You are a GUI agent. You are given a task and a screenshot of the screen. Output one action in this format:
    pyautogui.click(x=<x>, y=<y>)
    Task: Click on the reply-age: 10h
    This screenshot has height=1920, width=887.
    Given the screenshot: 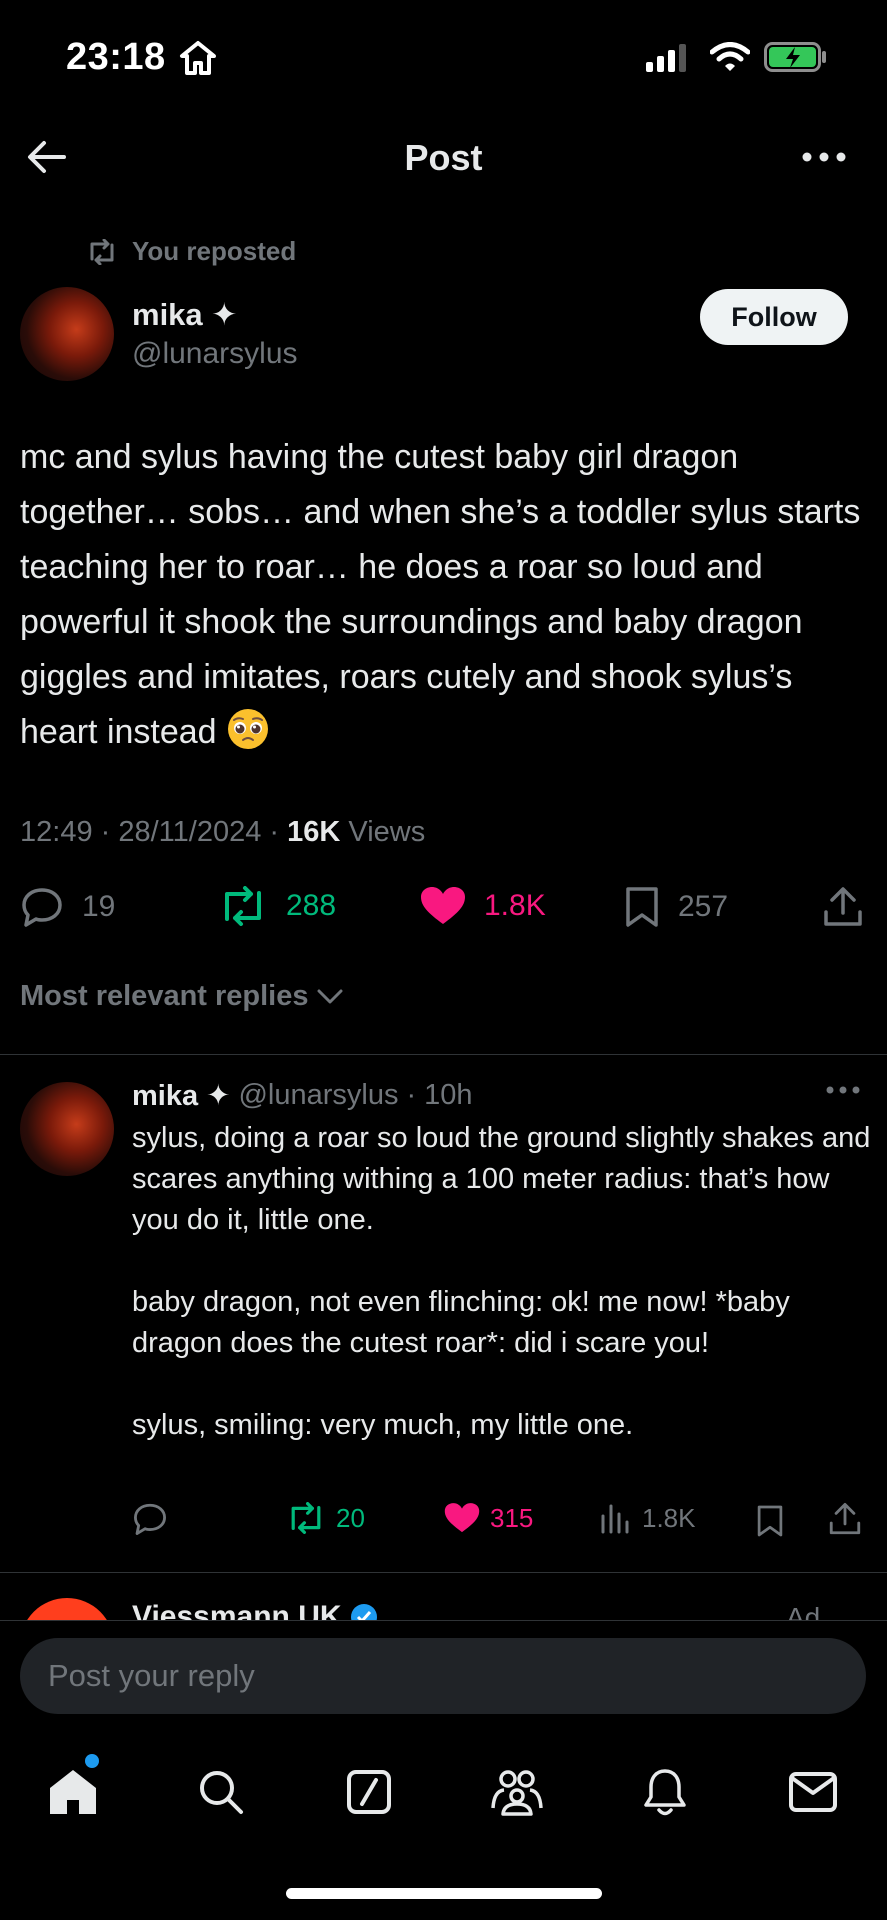 What is the action you would take?
    pyautogui.click(x=448, y=1095)
    